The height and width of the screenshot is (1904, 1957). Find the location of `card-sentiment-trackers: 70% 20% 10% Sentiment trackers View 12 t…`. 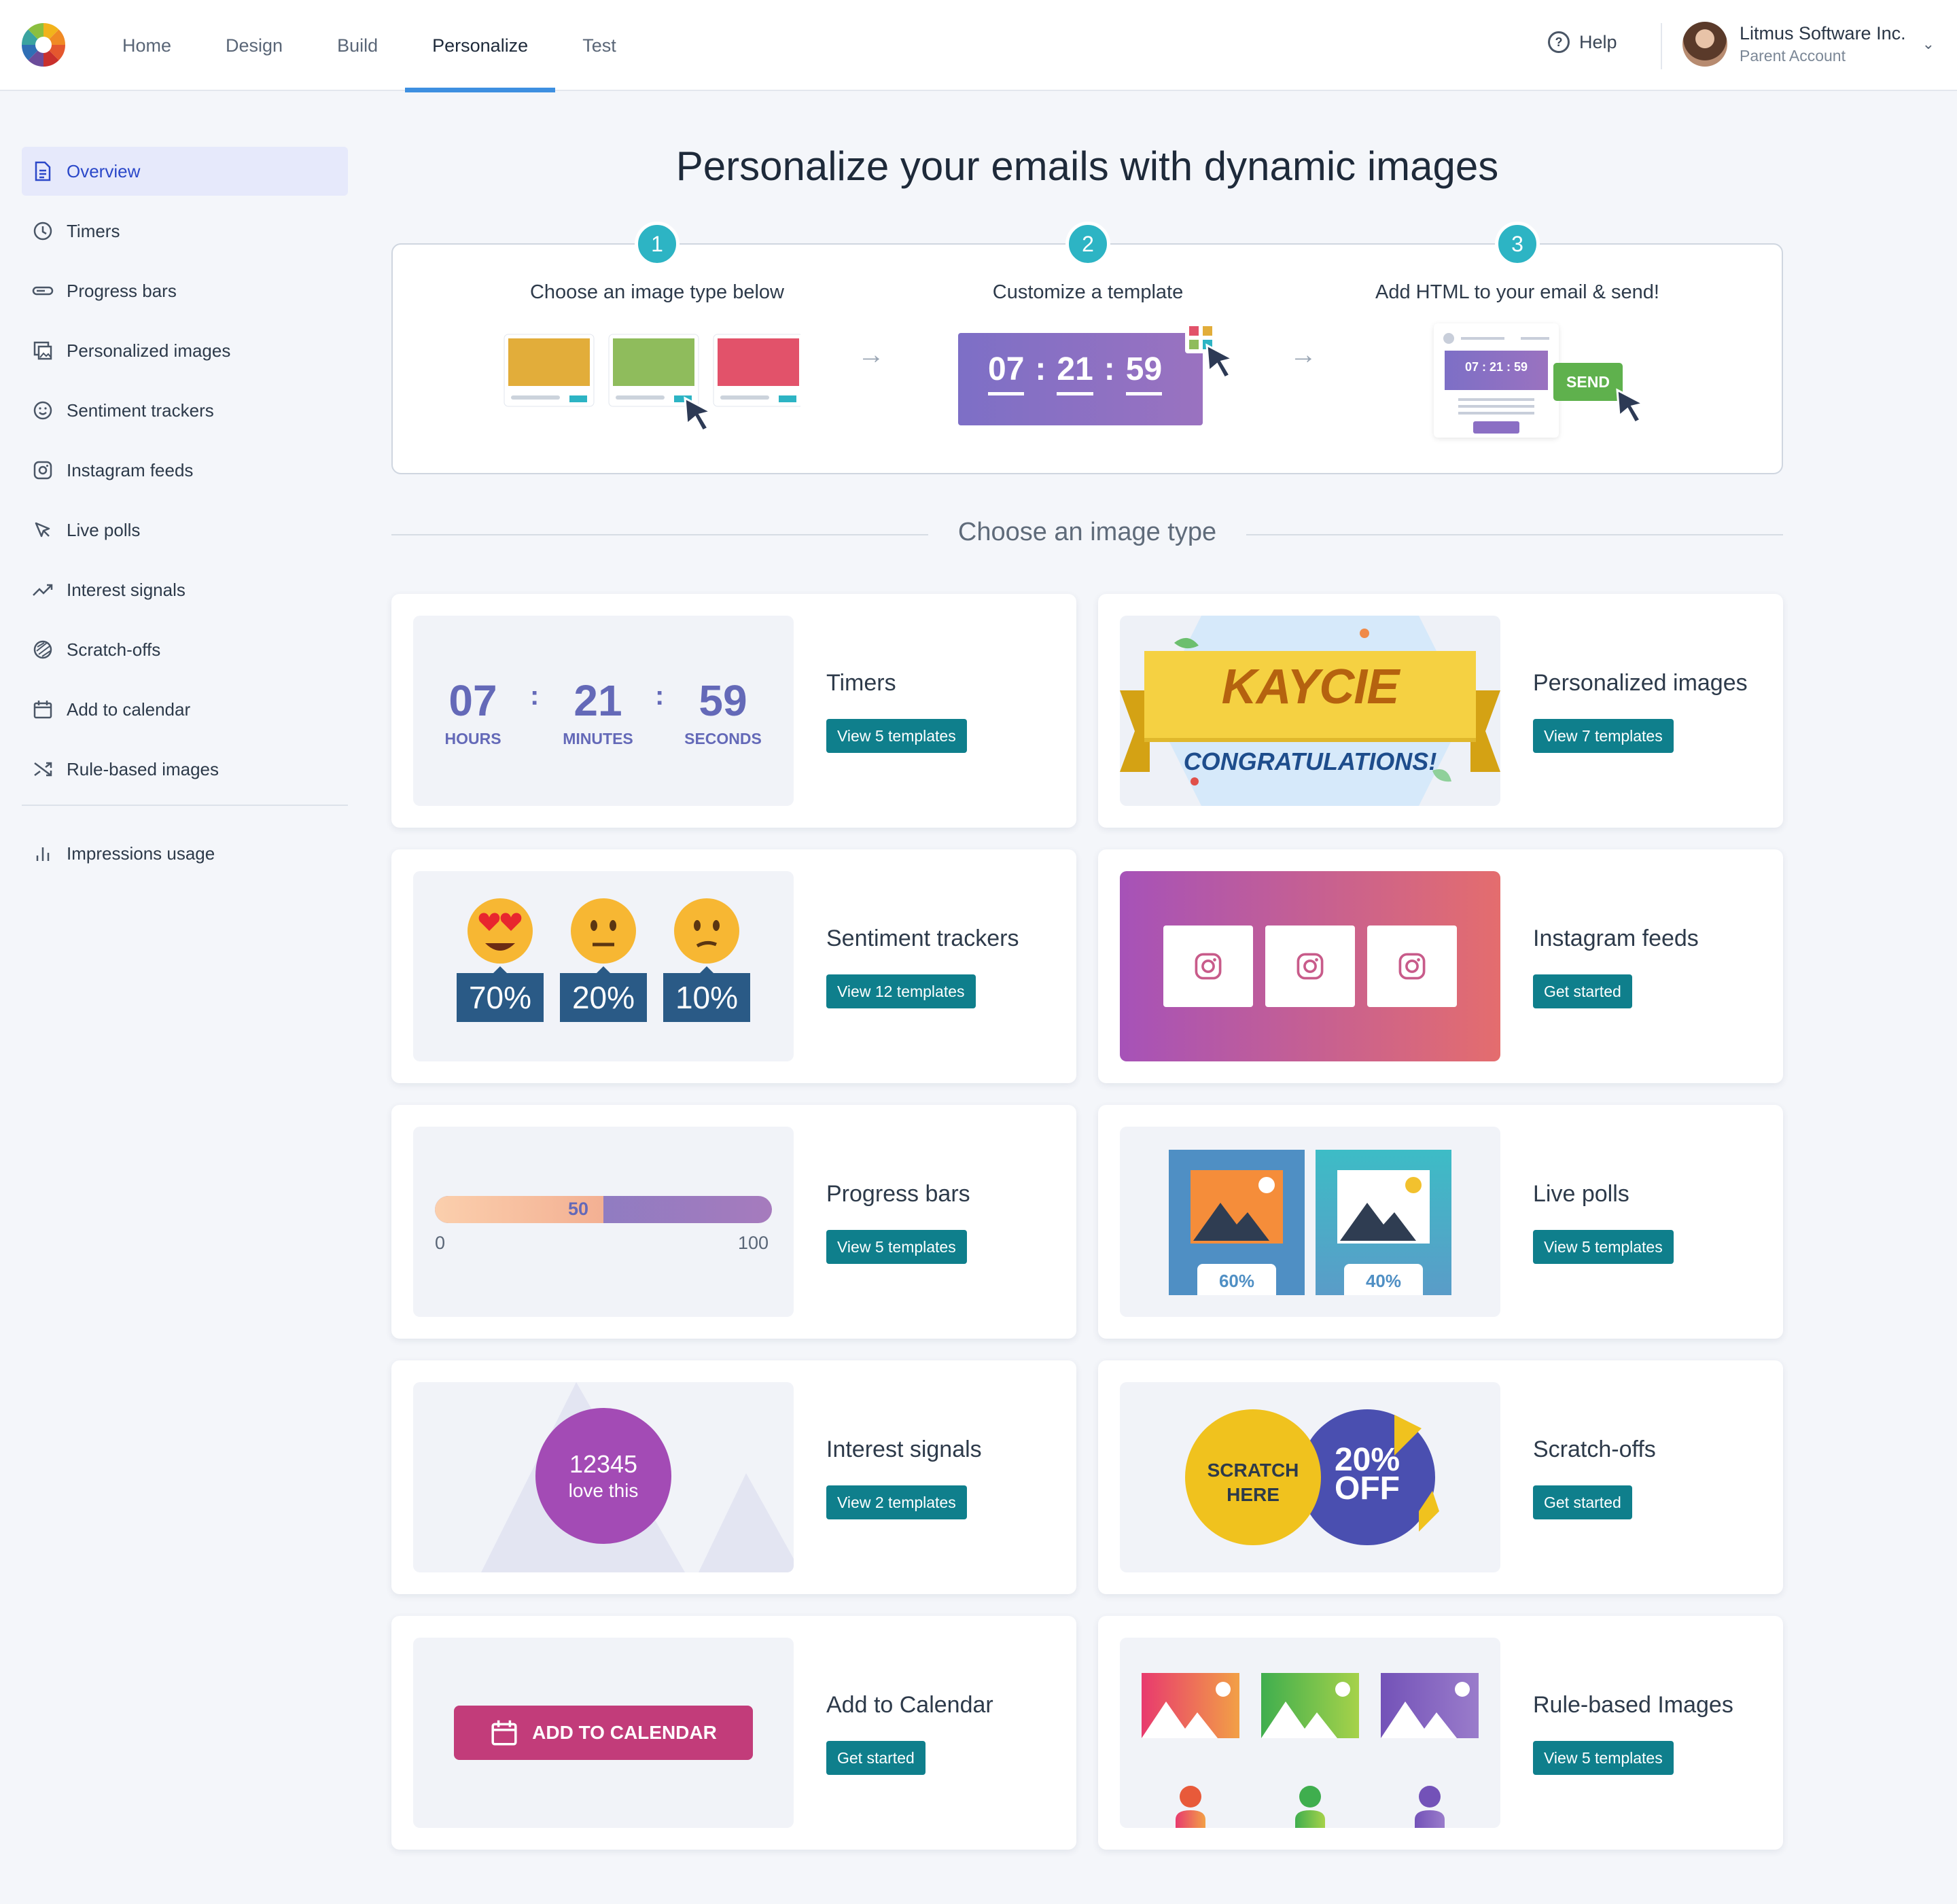

card-sentiment-trackers: 70% 20% 10% Sentiment trackers View 12 t… is located at coordinates (733, 966).